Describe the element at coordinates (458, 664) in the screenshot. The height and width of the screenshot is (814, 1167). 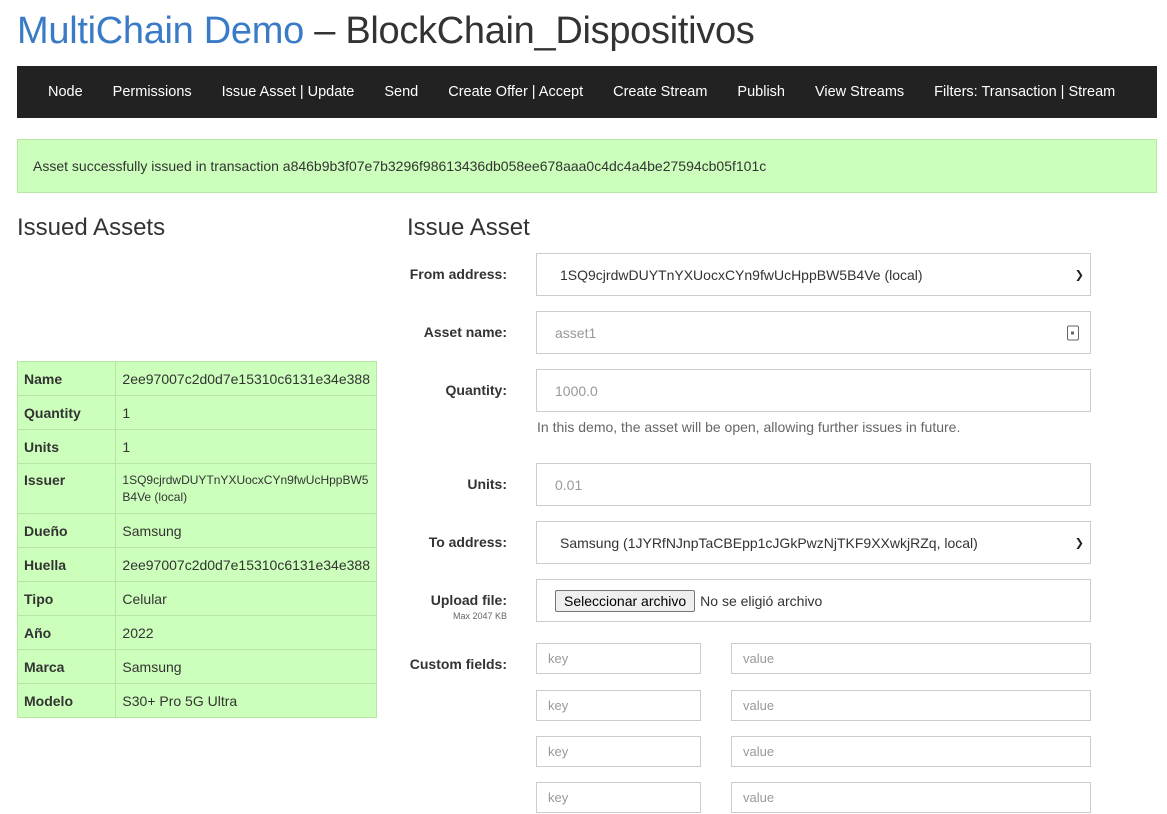
I see `custom-fields-label: Custom fields:` at that location.